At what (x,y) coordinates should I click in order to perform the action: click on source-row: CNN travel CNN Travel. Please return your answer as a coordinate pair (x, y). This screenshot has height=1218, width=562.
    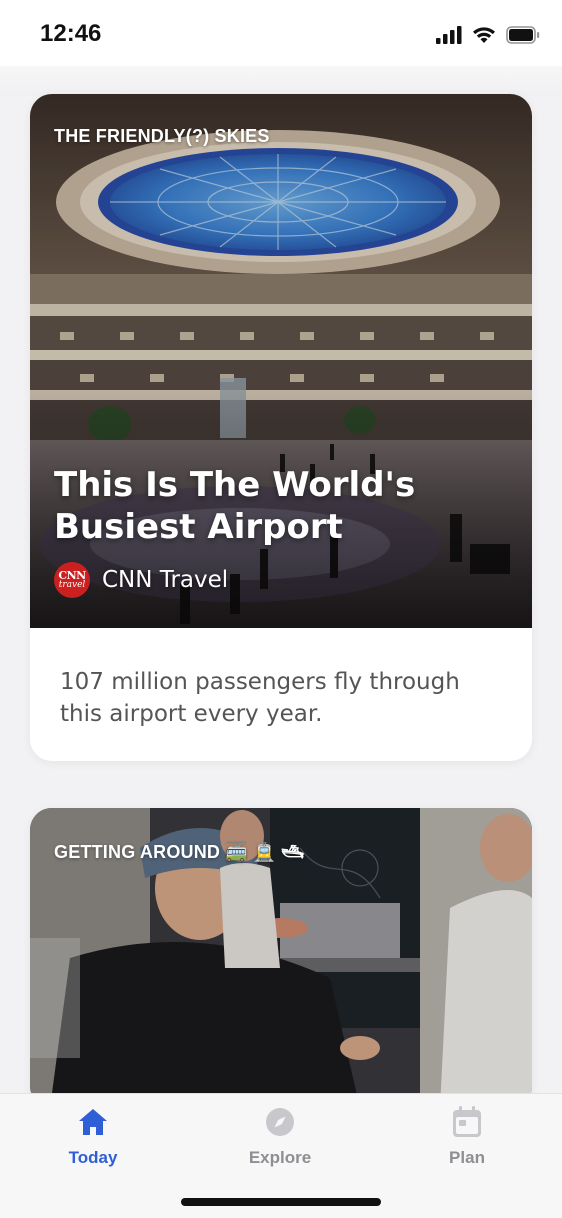
    Looking at the image, I should click on (141, 580).